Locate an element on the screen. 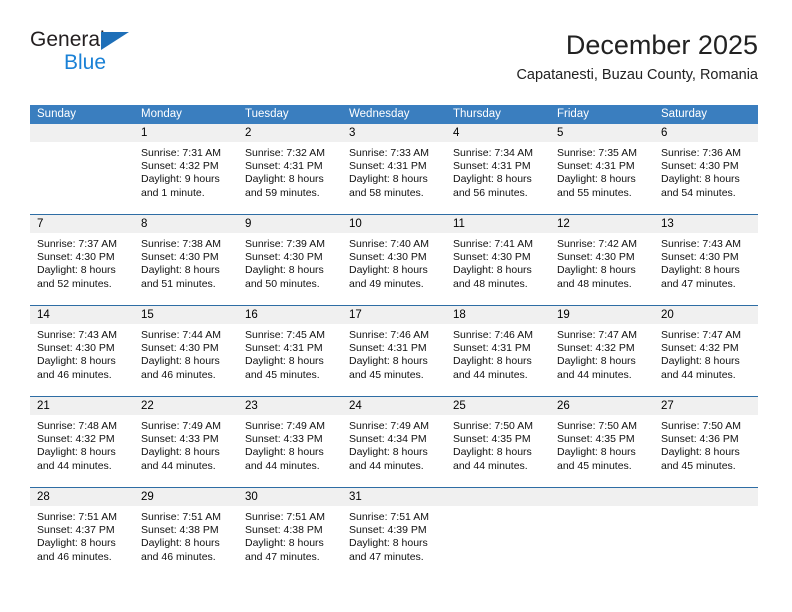 Image resolution: width=792 pixels, height=612 pixels. day-number: 8 is located at coordinates (186, 224).